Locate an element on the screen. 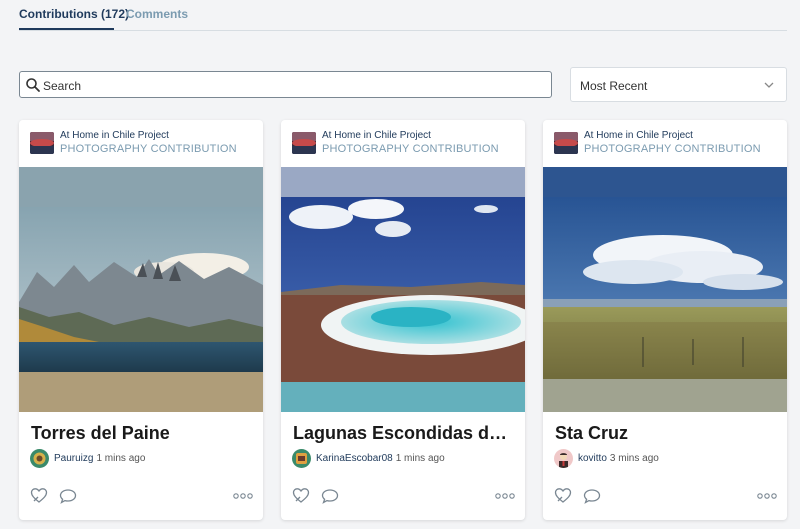 The width and height of the screenshot is (800, 529). author-line: Pauruizg 1 mins ago is located at coordinates (99, 458).